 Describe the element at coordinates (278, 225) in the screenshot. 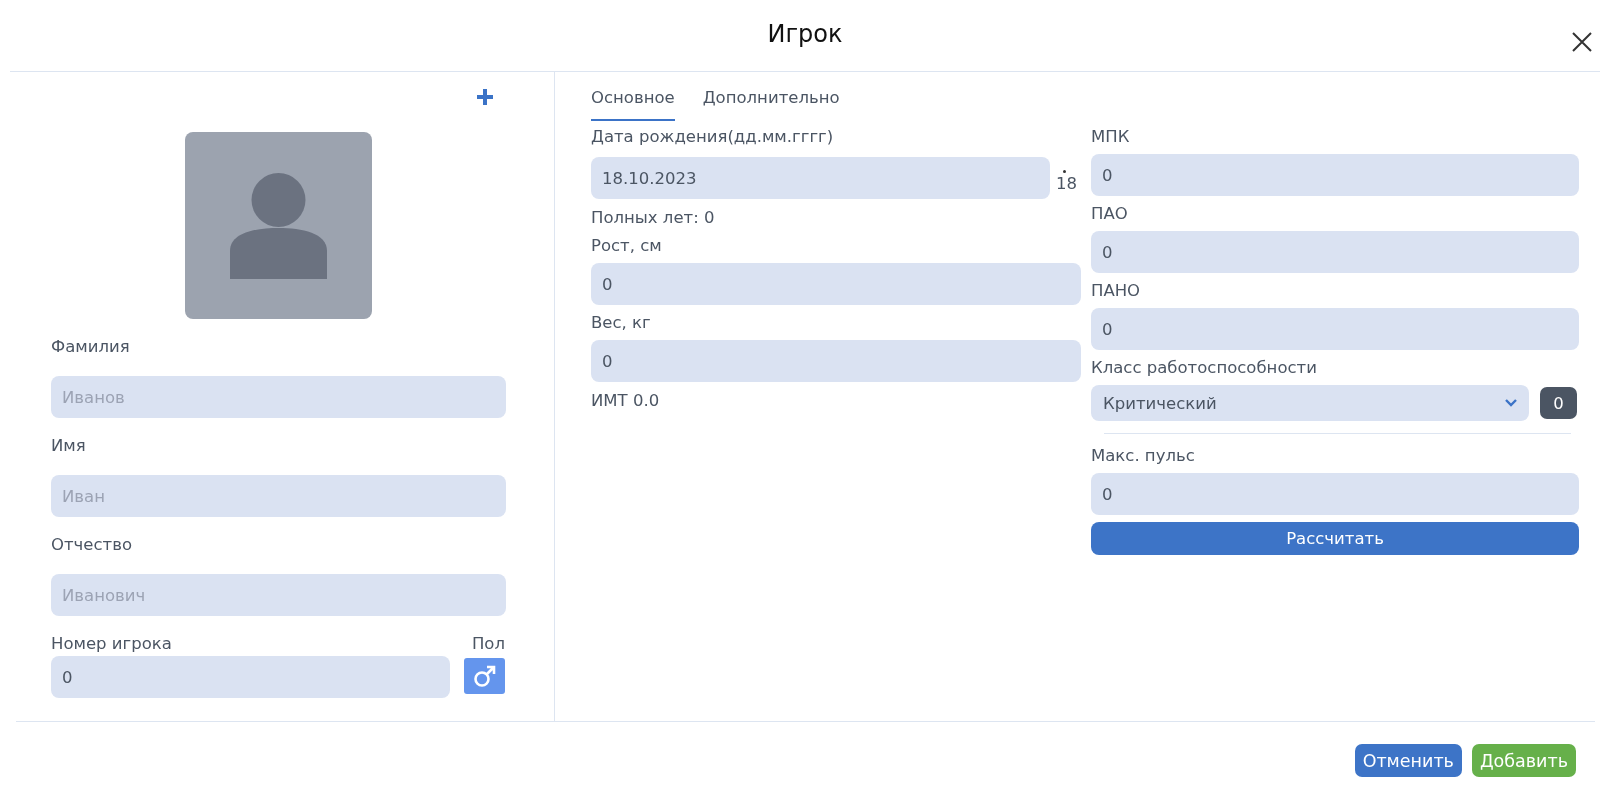

I see `person-icon` at that location.